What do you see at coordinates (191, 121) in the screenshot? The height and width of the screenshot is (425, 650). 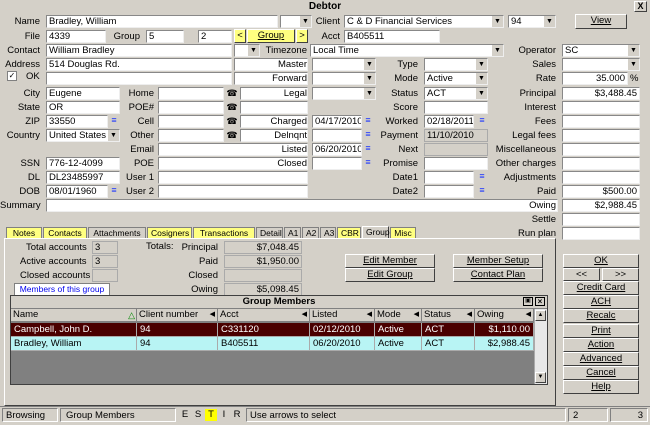 I see `cell-phone-field` at bounding box center [191, 121].